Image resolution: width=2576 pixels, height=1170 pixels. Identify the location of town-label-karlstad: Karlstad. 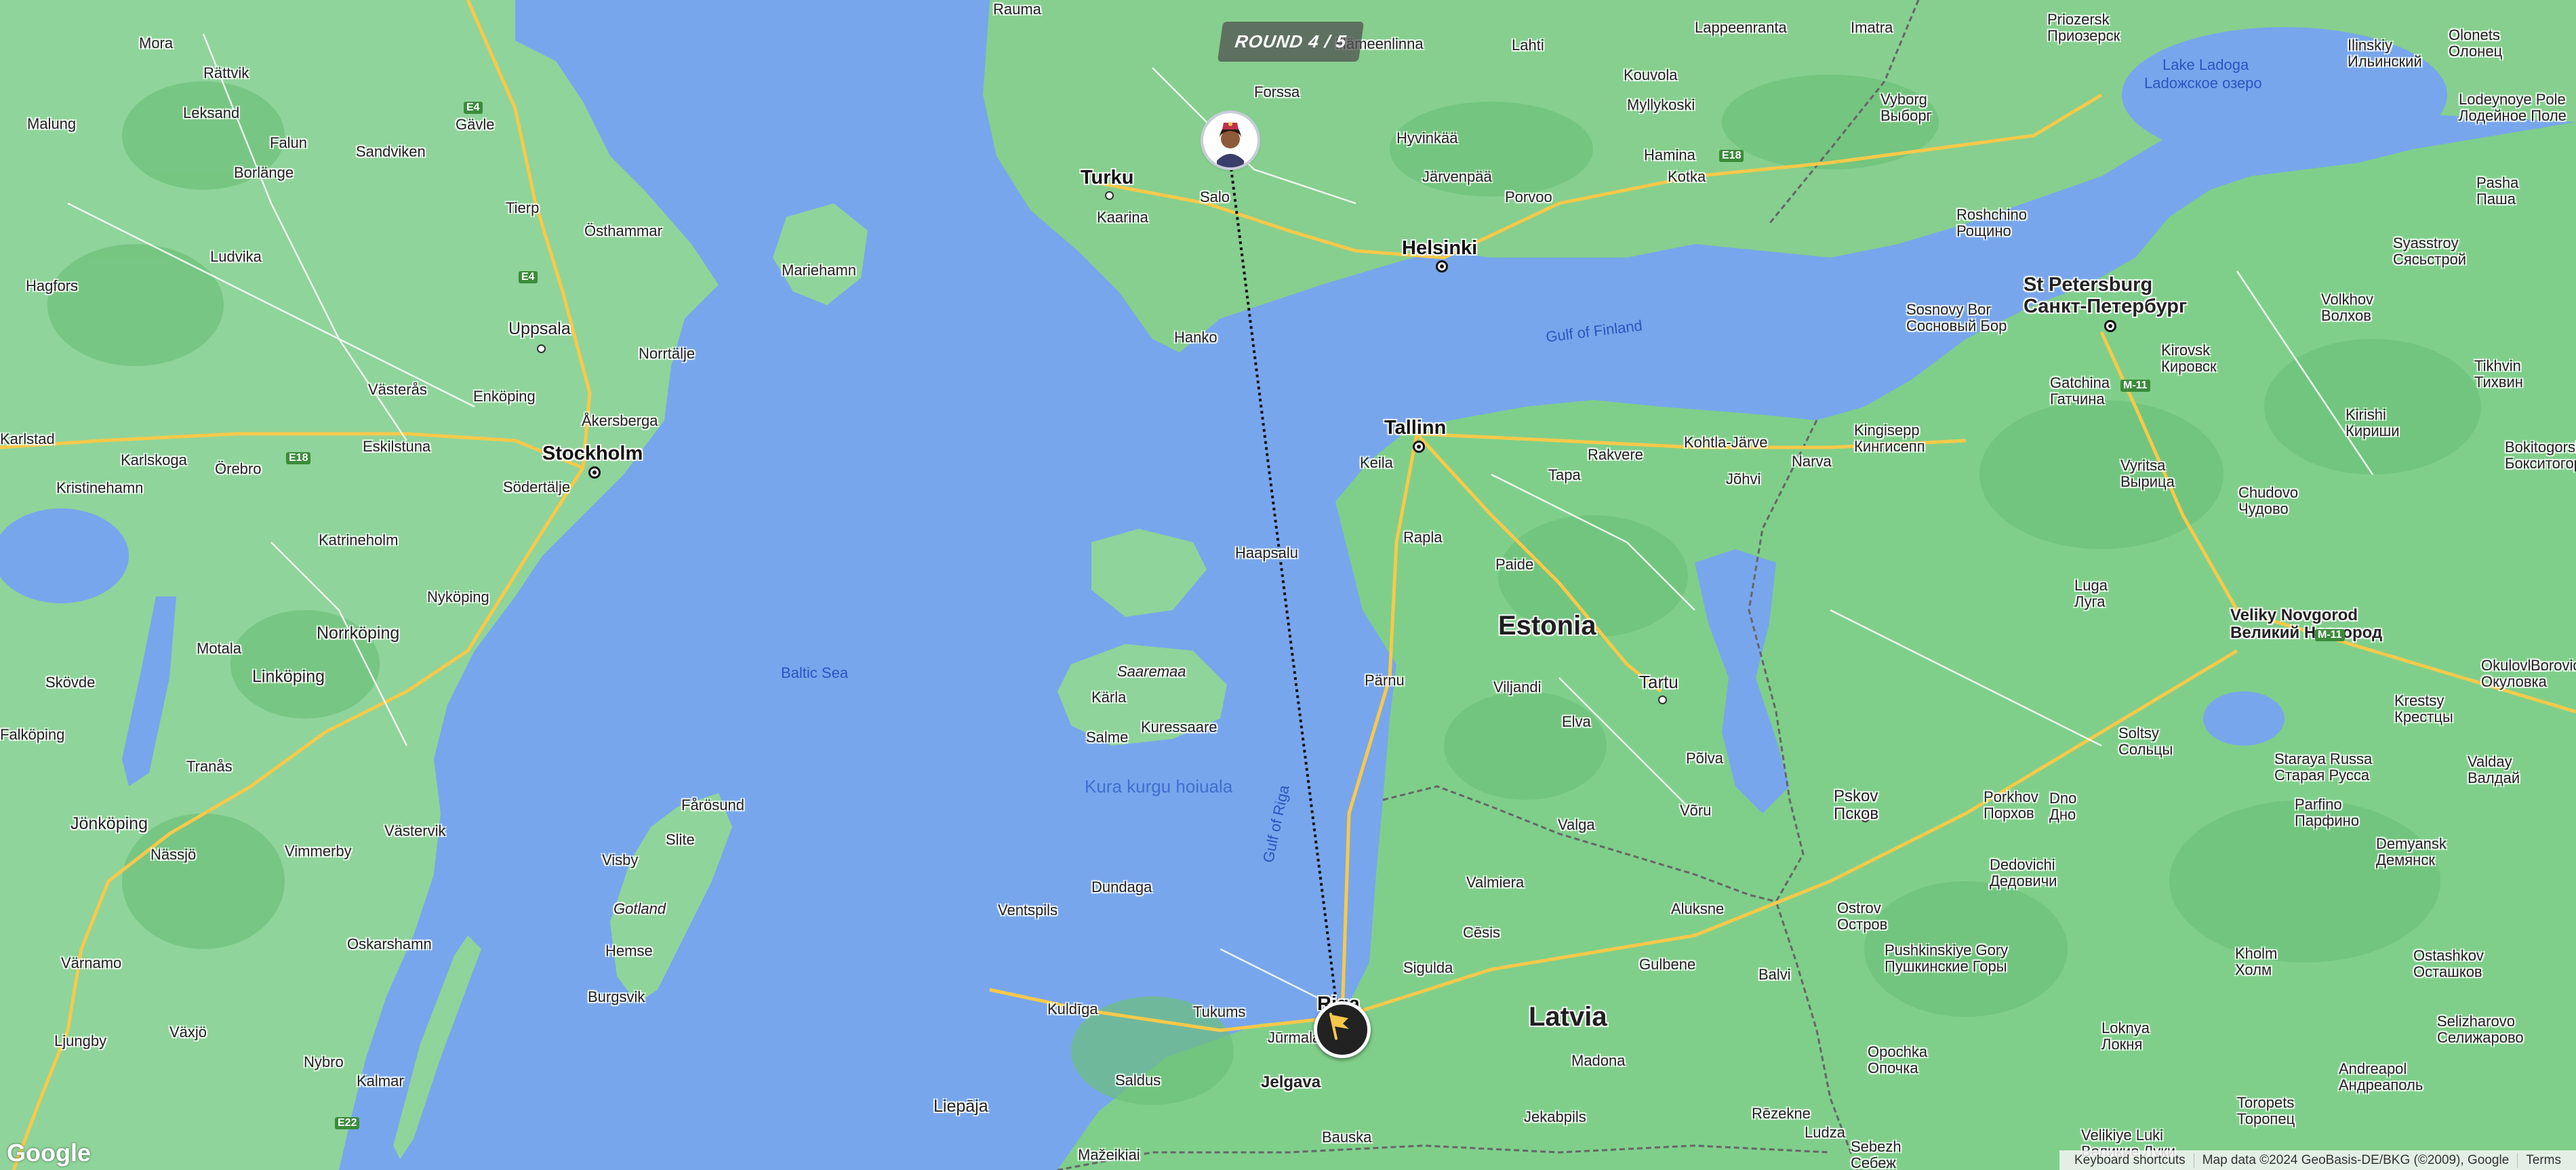
(27, 438).